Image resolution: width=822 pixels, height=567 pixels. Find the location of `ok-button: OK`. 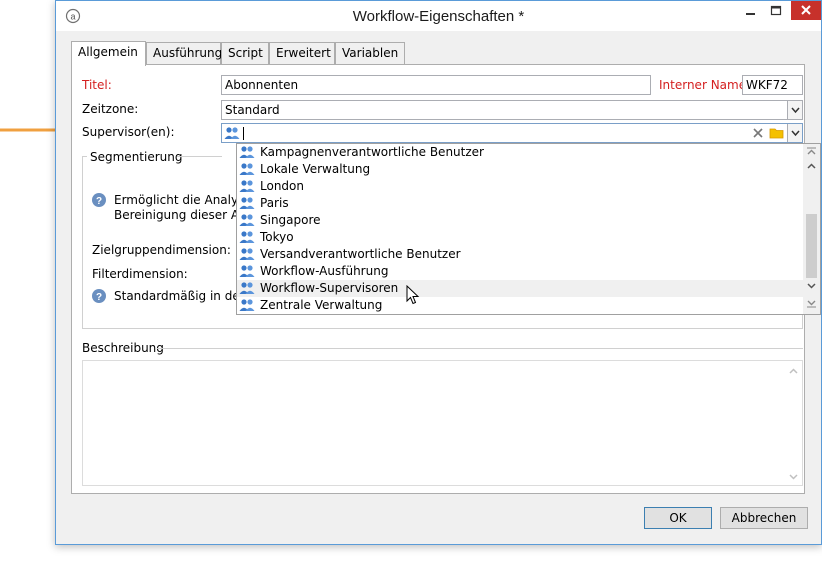

ok-button: OK is located at coordinates (678, 518).